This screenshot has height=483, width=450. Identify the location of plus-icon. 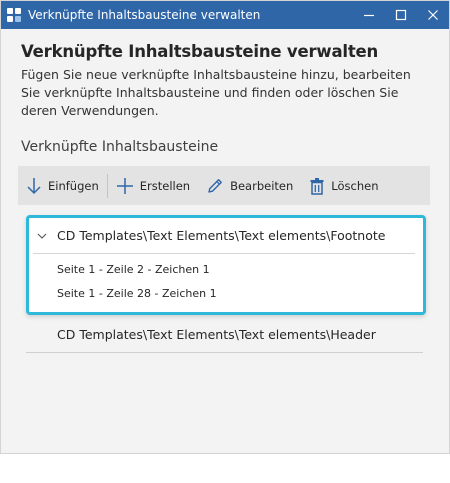
(124, 185).